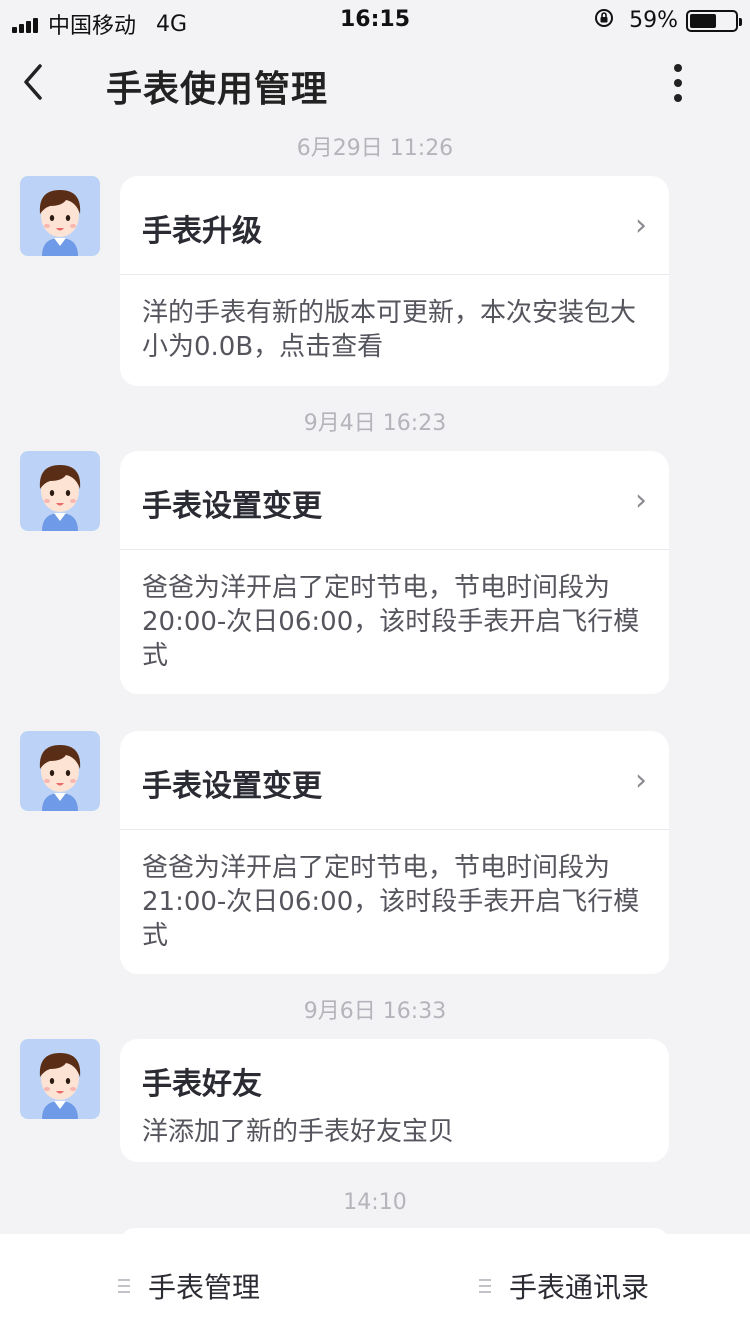 The width and height of the screenshot is (750, 1334). I want to click on watch-management-label: 手表管理, so click(204, 1287).